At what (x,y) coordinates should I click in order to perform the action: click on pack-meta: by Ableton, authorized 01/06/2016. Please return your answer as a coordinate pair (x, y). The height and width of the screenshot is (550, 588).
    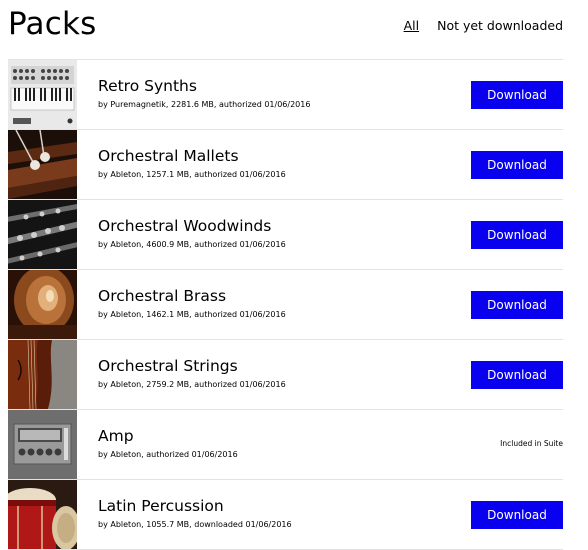
    Looking at the image, I should click on (168, 454).